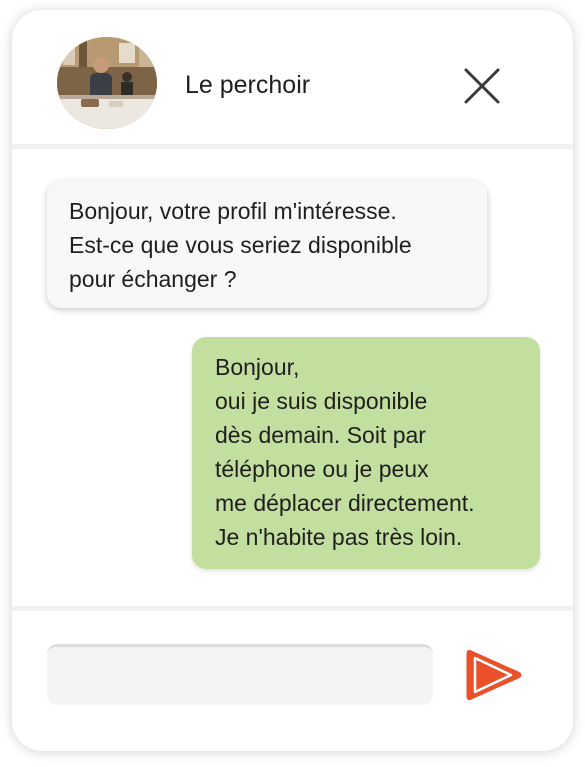  I want to click on message-line: Bonjour, votre profil m'intéresse., so click(233, 211).